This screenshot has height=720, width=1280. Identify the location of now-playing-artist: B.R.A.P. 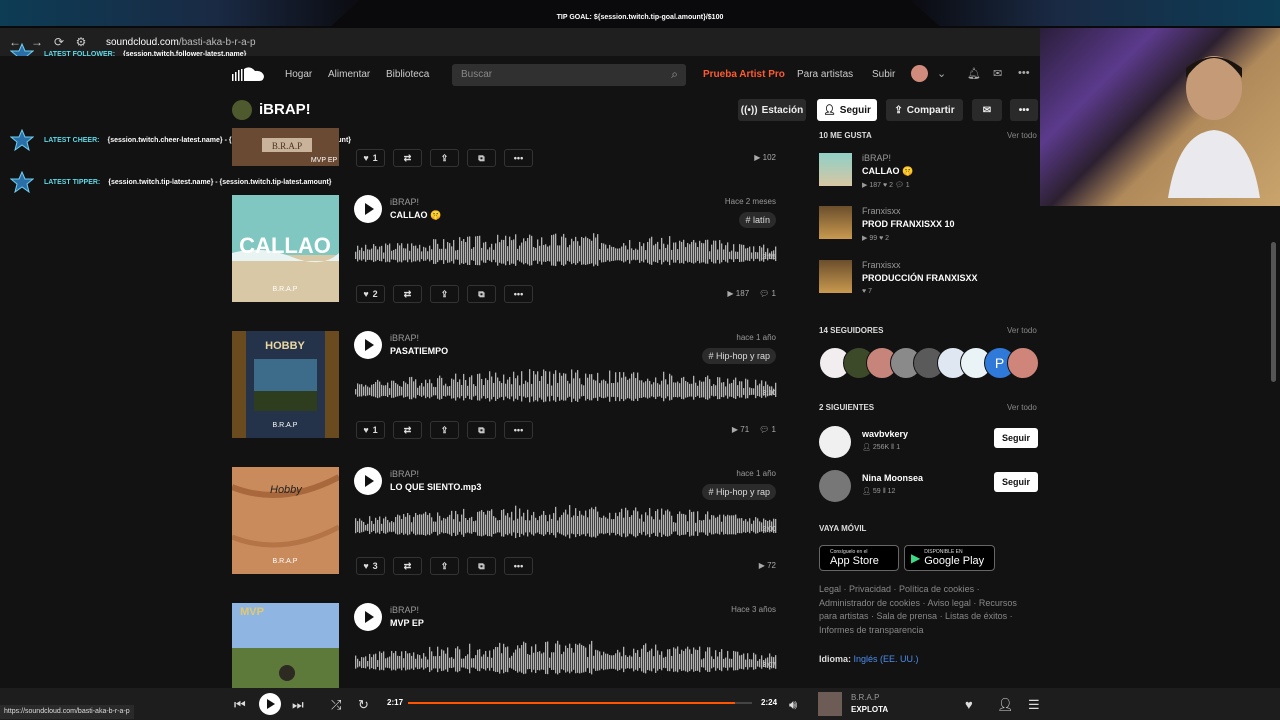
(865, 697).